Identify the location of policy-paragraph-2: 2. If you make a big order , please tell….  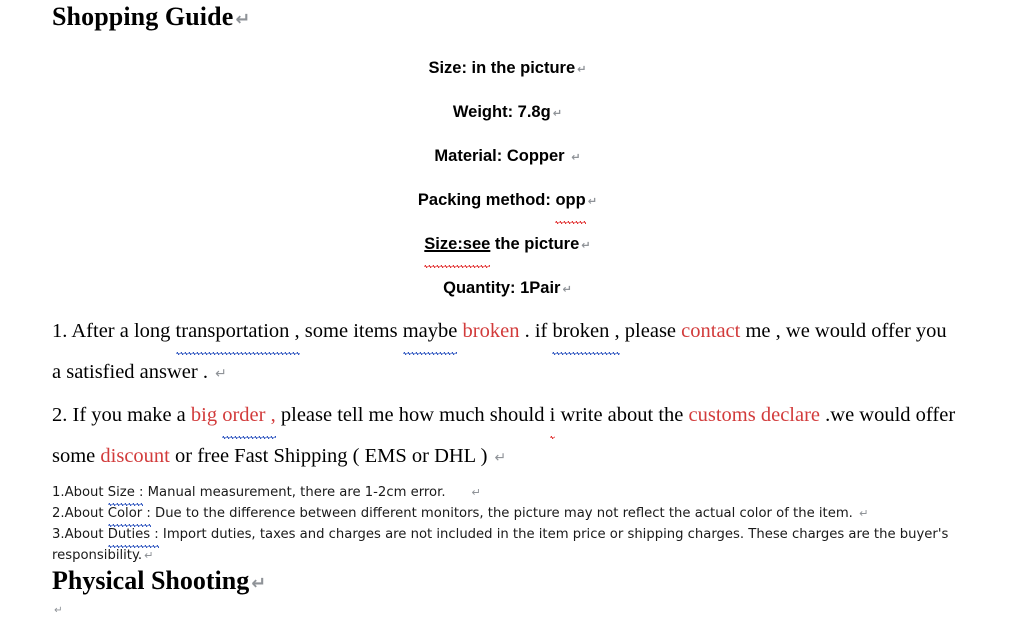
(507, 417).